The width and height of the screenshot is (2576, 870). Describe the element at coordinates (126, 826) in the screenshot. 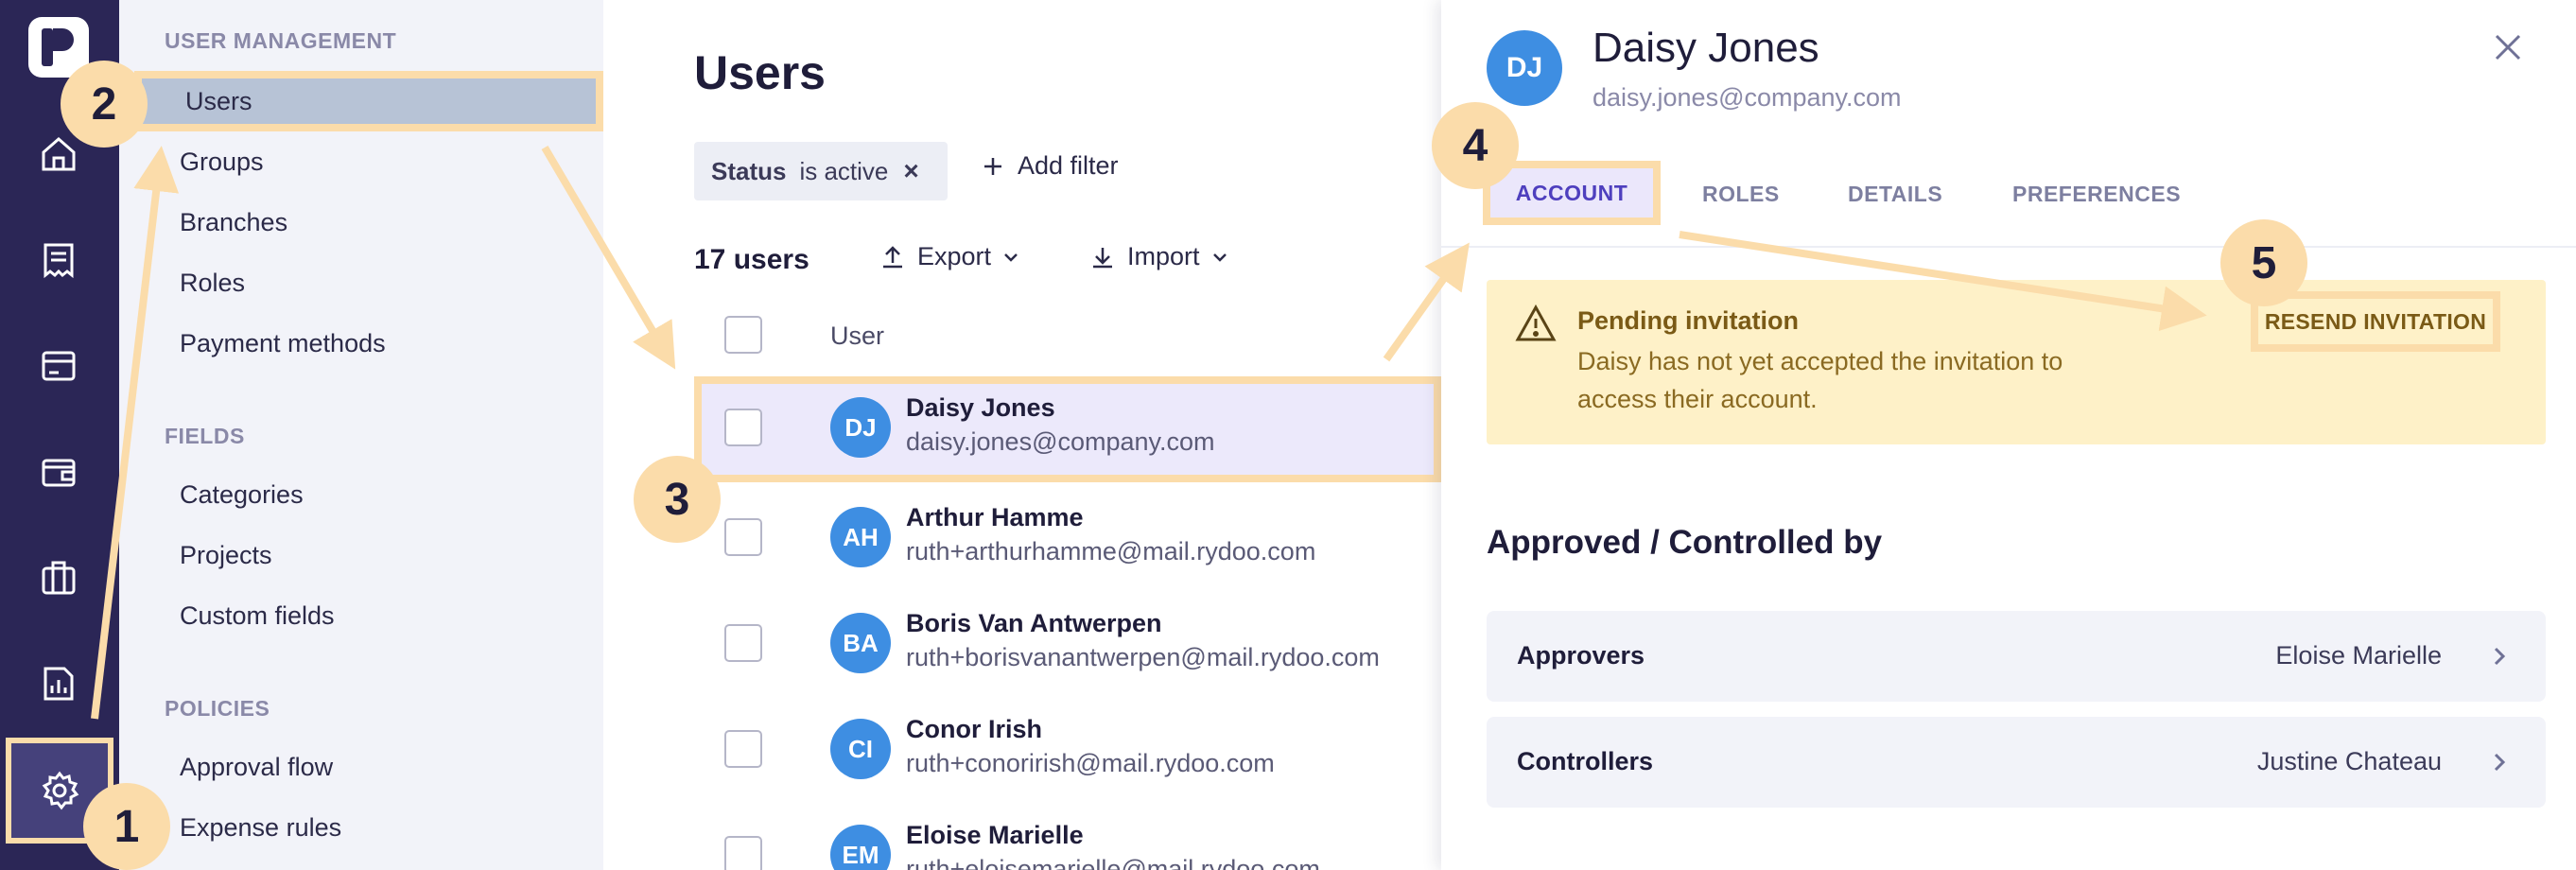

I see `step-badge-1: 1` at that location.